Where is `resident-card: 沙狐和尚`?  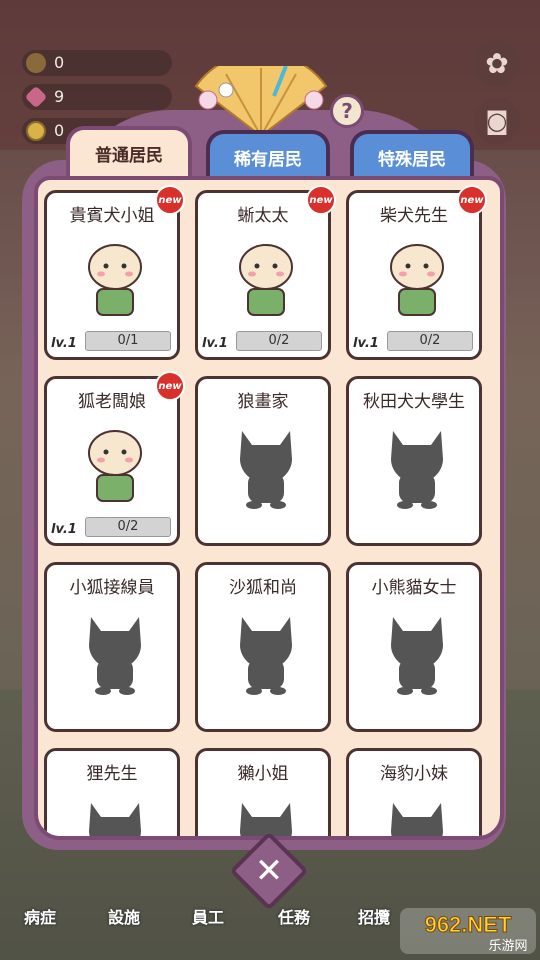
resident-card: 沙狐和尚 is located at coordinates (263, 647).